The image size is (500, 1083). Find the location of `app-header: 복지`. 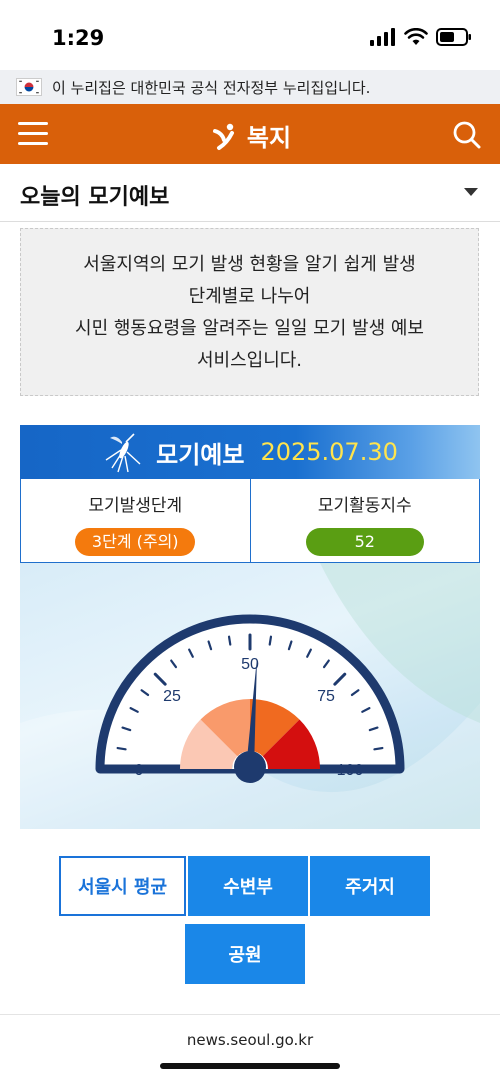

app-header: 복지 is located at coordinates (250, 134).